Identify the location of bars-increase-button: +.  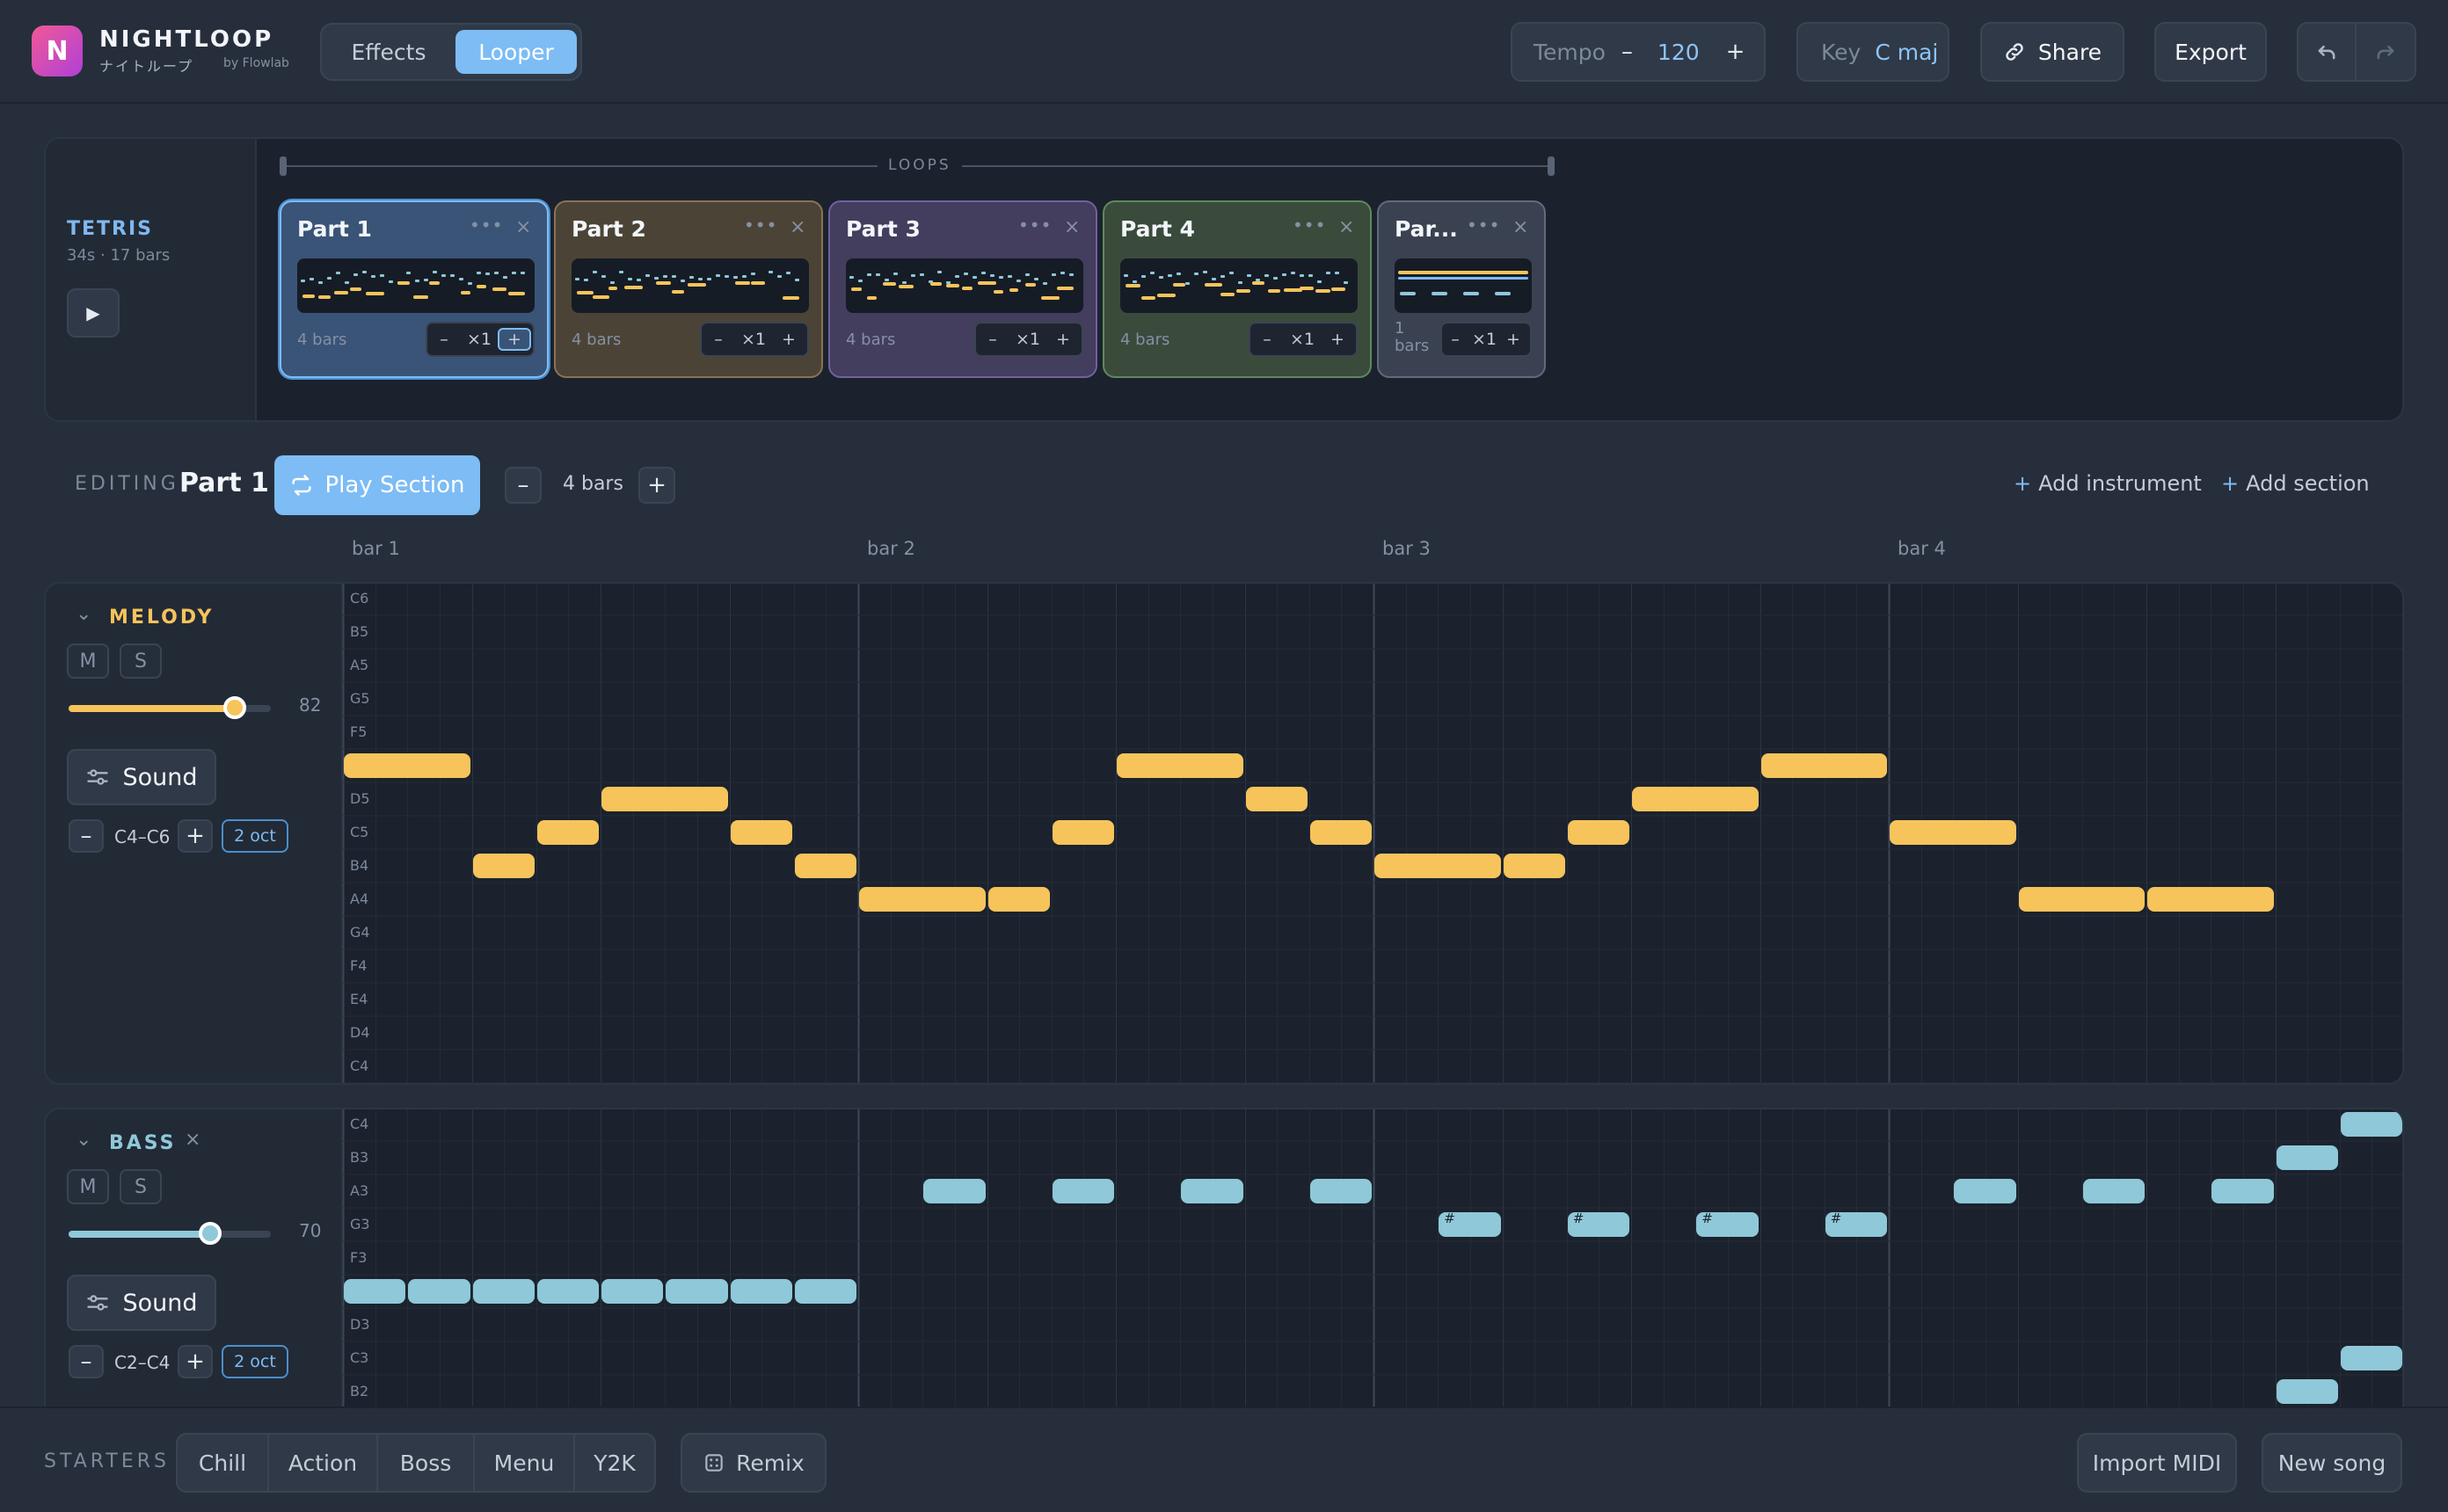
(656, 485).